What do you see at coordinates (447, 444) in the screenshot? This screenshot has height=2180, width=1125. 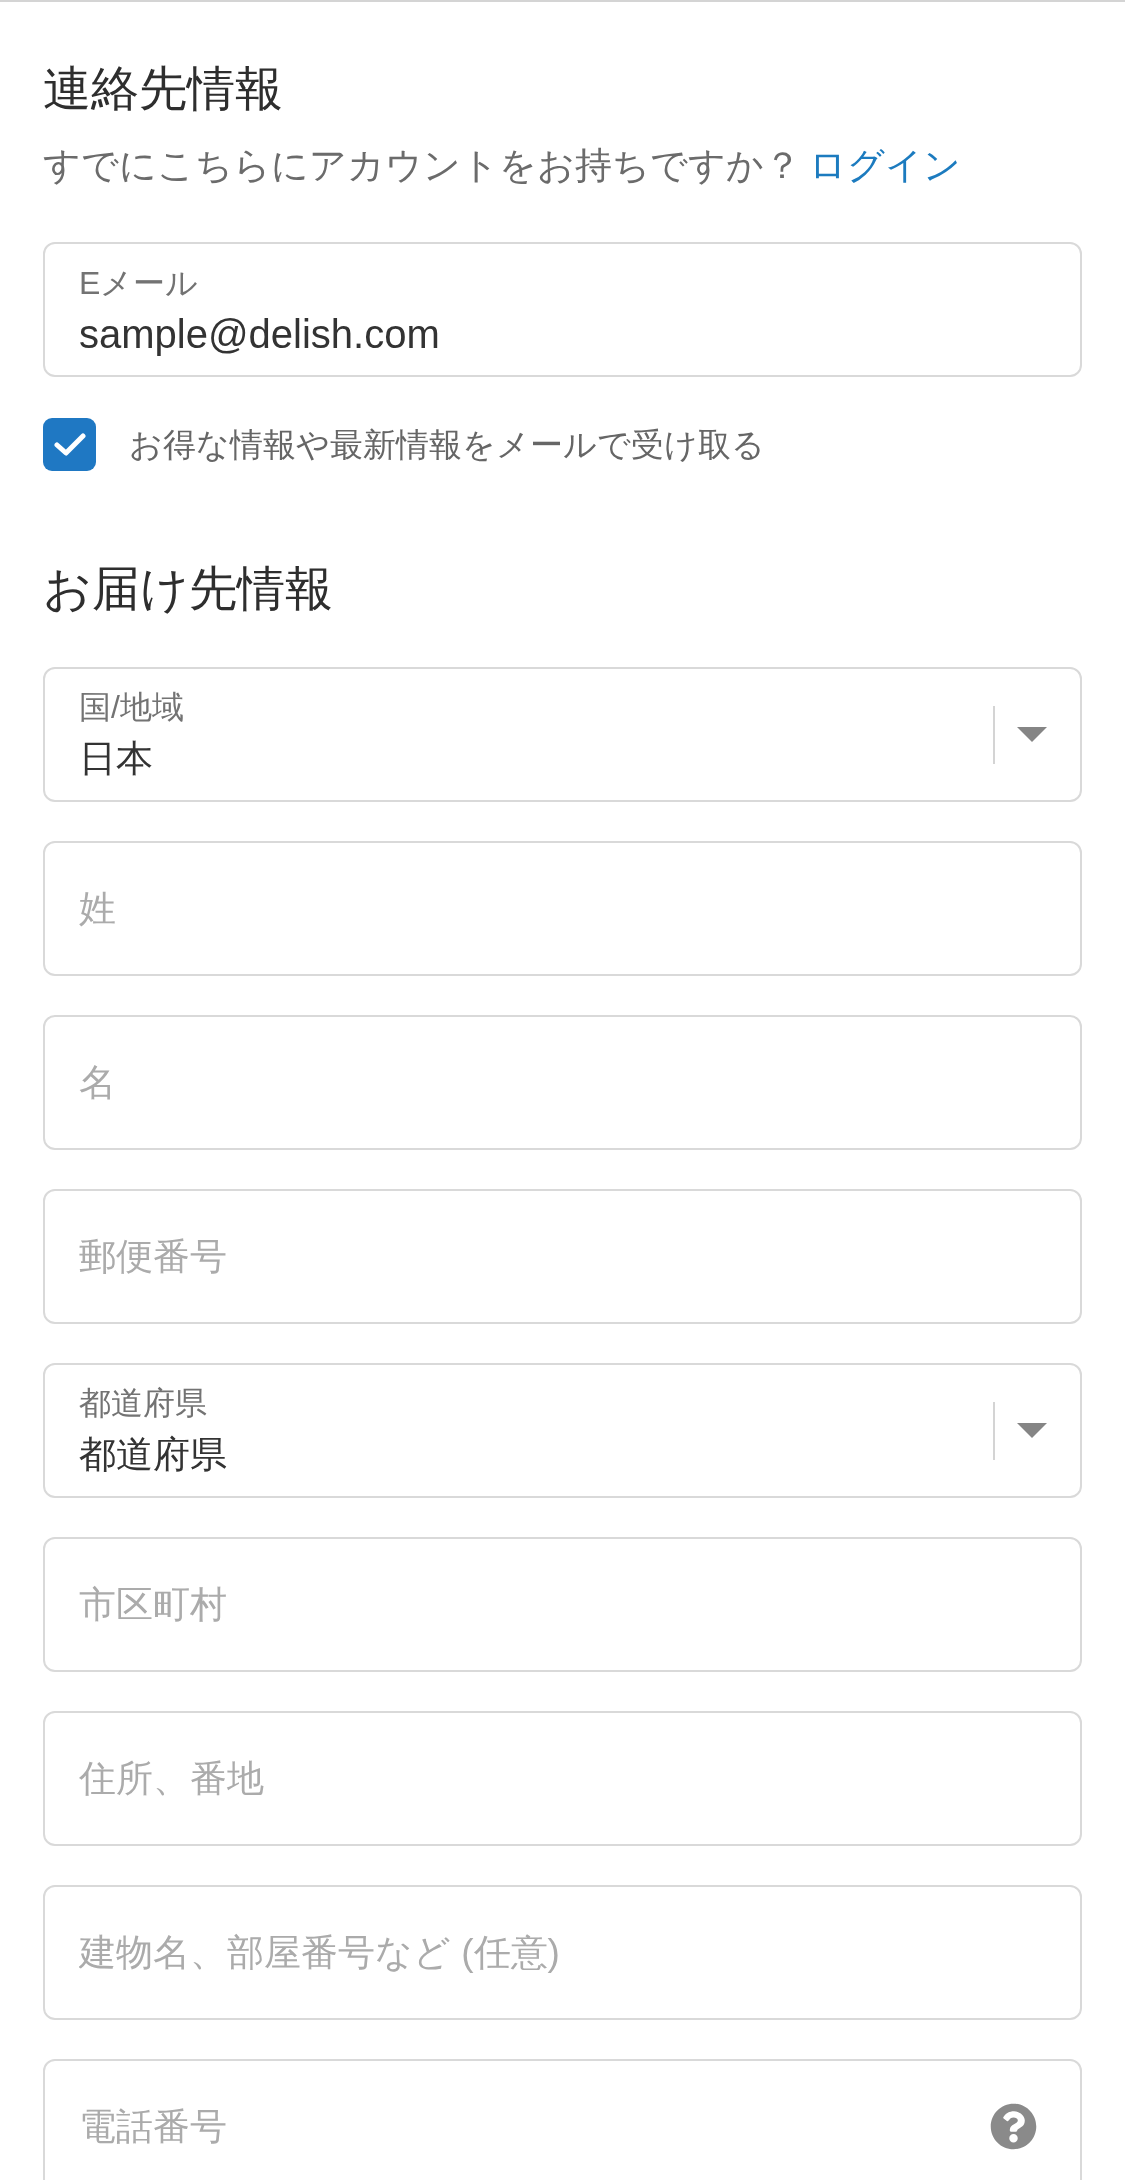 I see `checkbox-label: お得な情報や最新情報をメールで受け取る` at bounding box center [447, 444].